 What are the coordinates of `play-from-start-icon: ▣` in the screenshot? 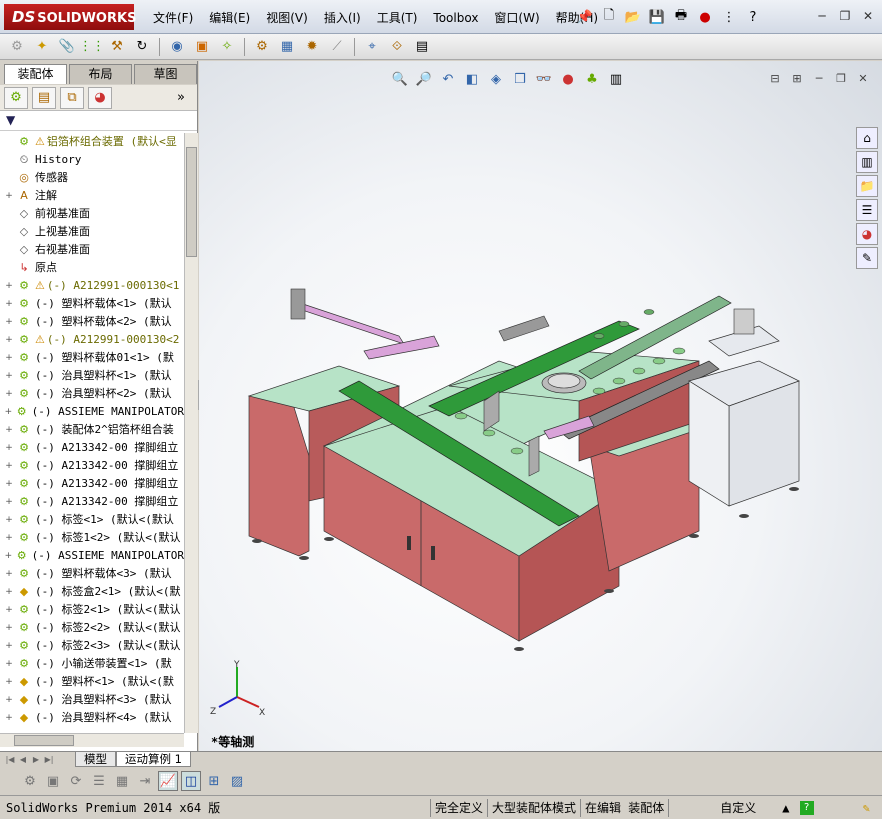 It's located at (53, 781).